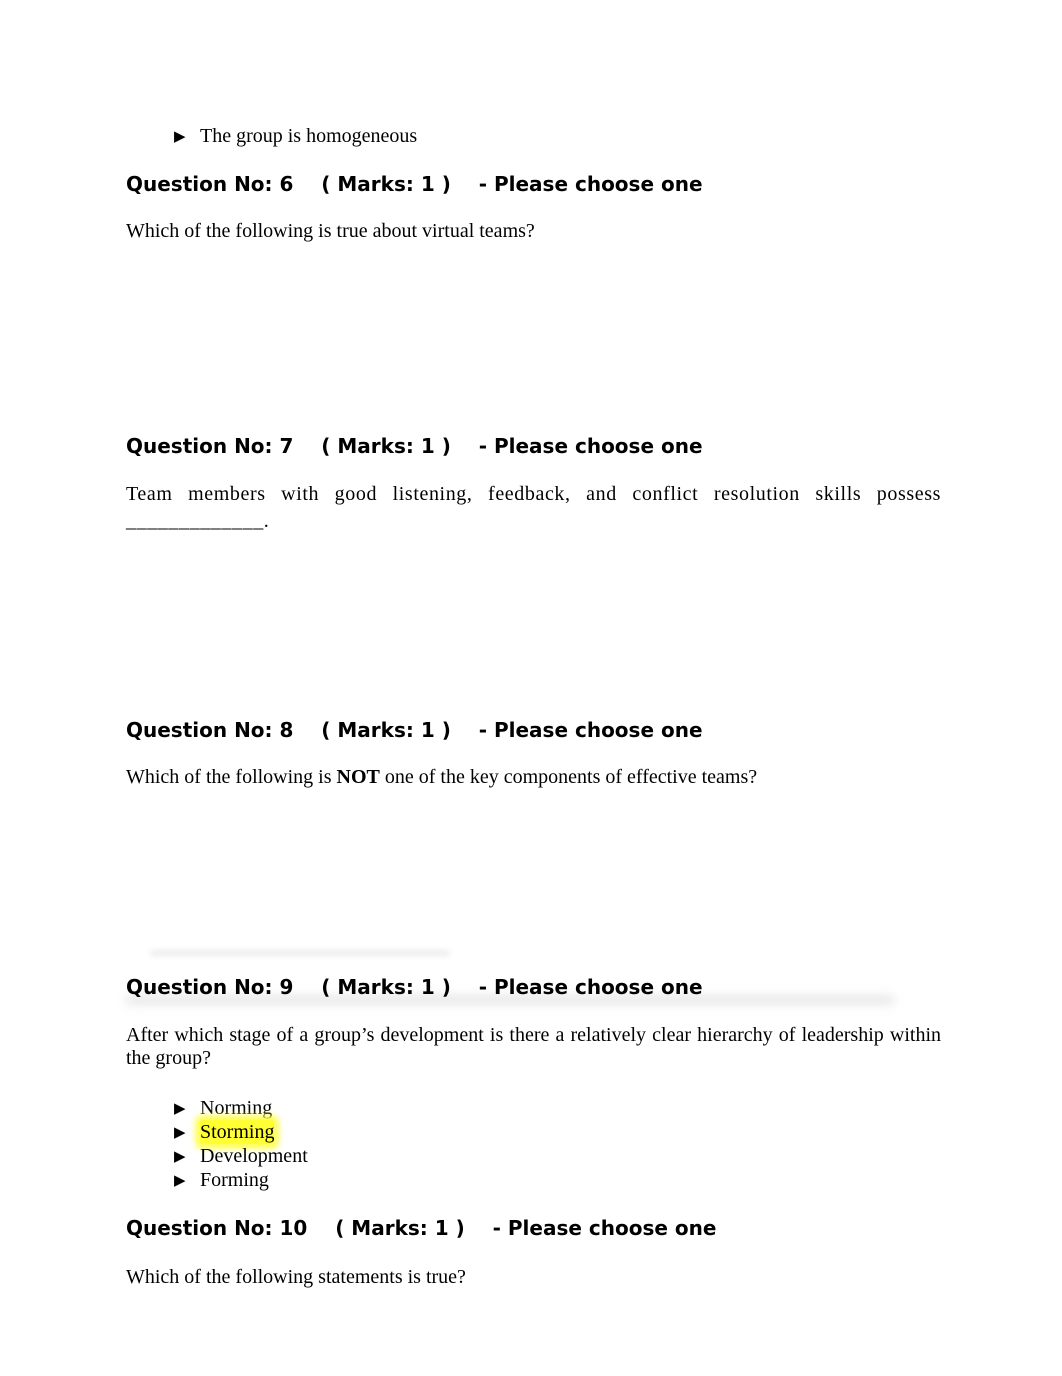  Describe the element at coordinates (309, 136) in the screenshot. I see `option-text: The group is homogeneous` at that location.